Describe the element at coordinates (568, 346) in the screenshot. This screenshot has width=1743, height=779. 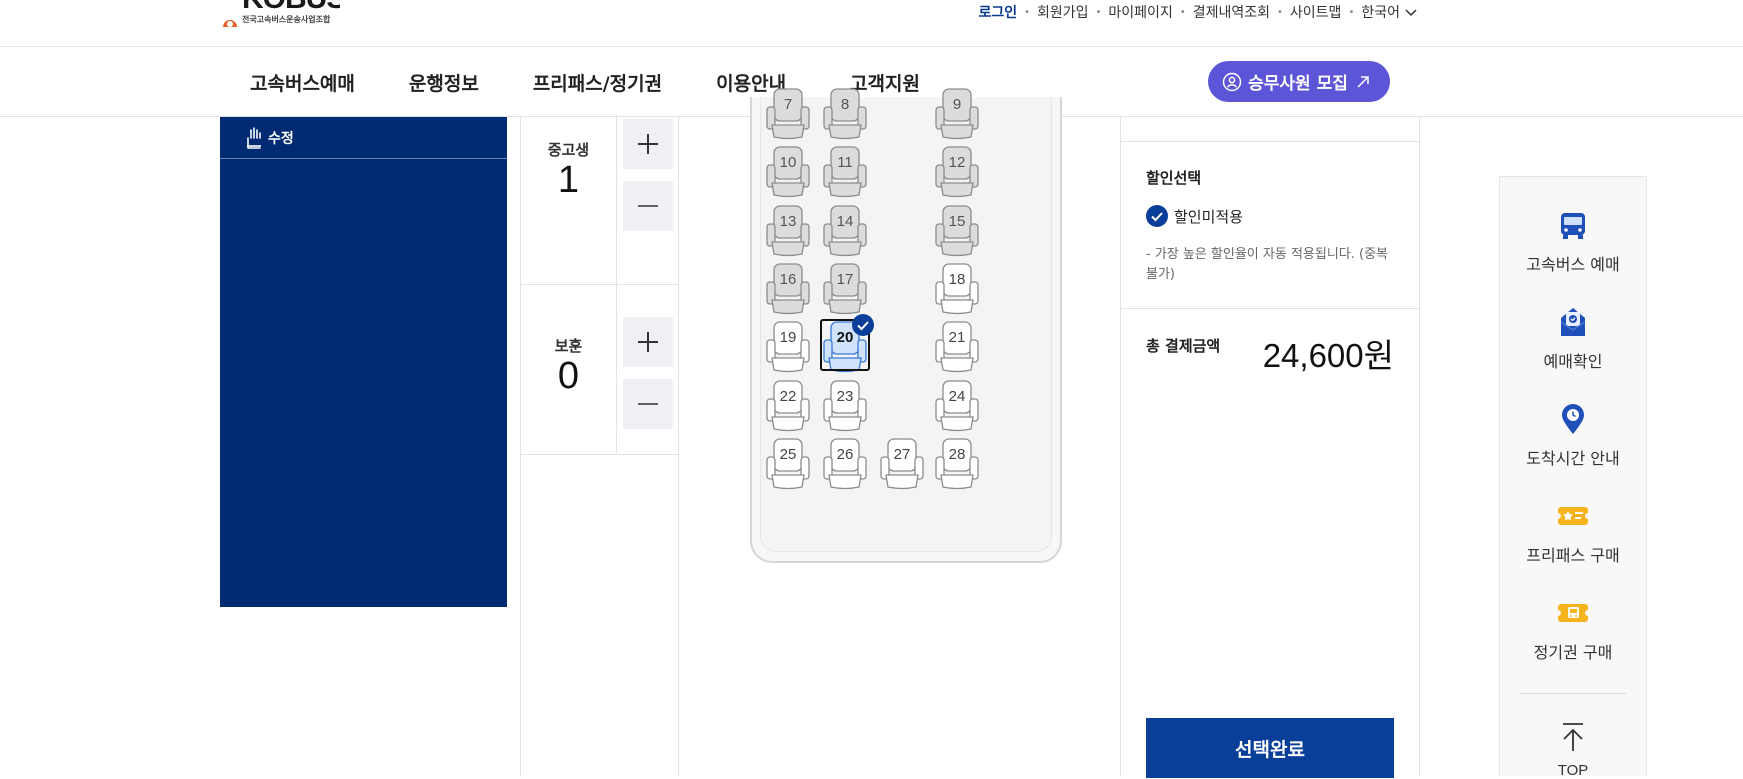
I see `passenger-type-label: 보훈` at that location.